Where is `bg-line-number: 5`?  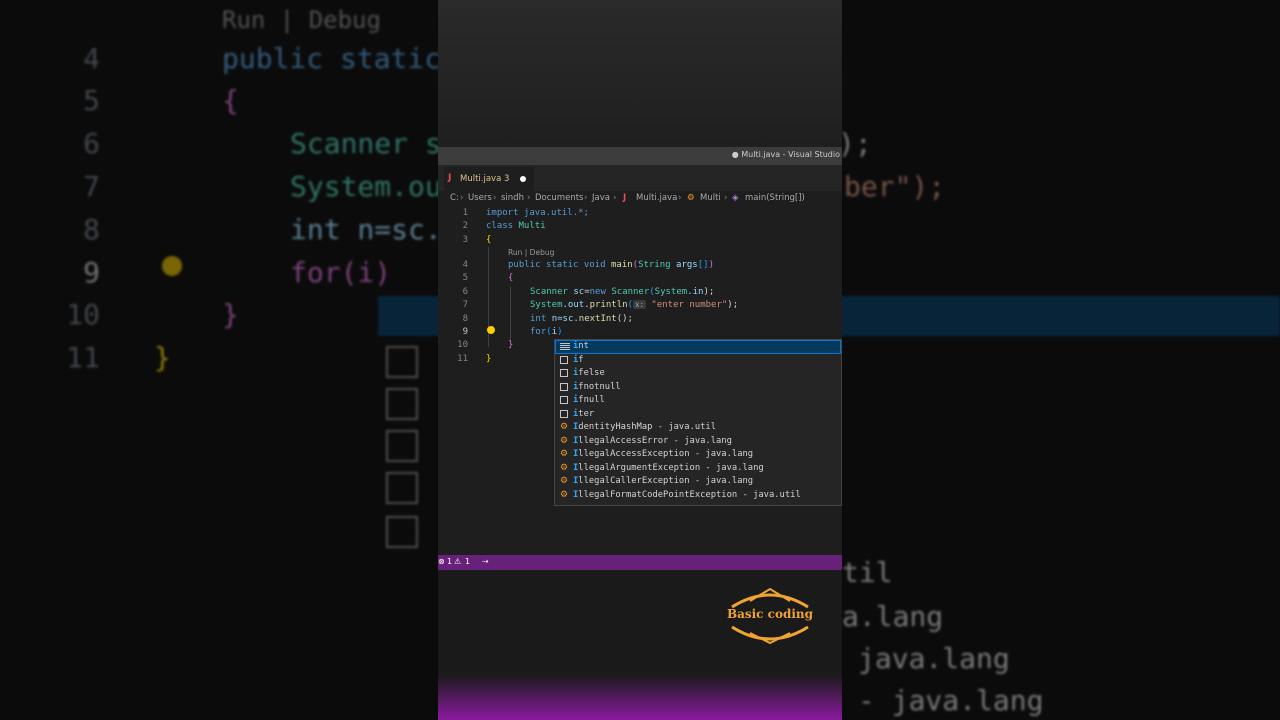 bg-line-number: 5 is located at coordinates (91, 100).